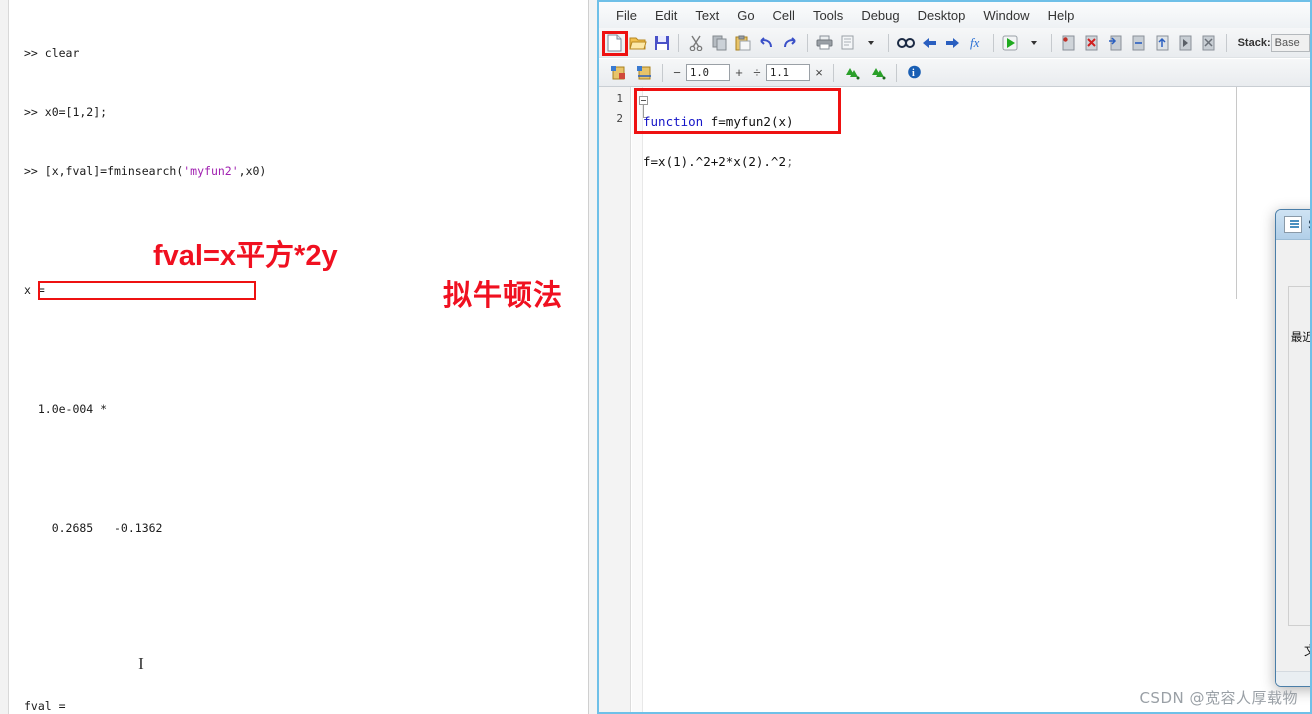  I want to click on semicolon: ;, so click(790, 161).